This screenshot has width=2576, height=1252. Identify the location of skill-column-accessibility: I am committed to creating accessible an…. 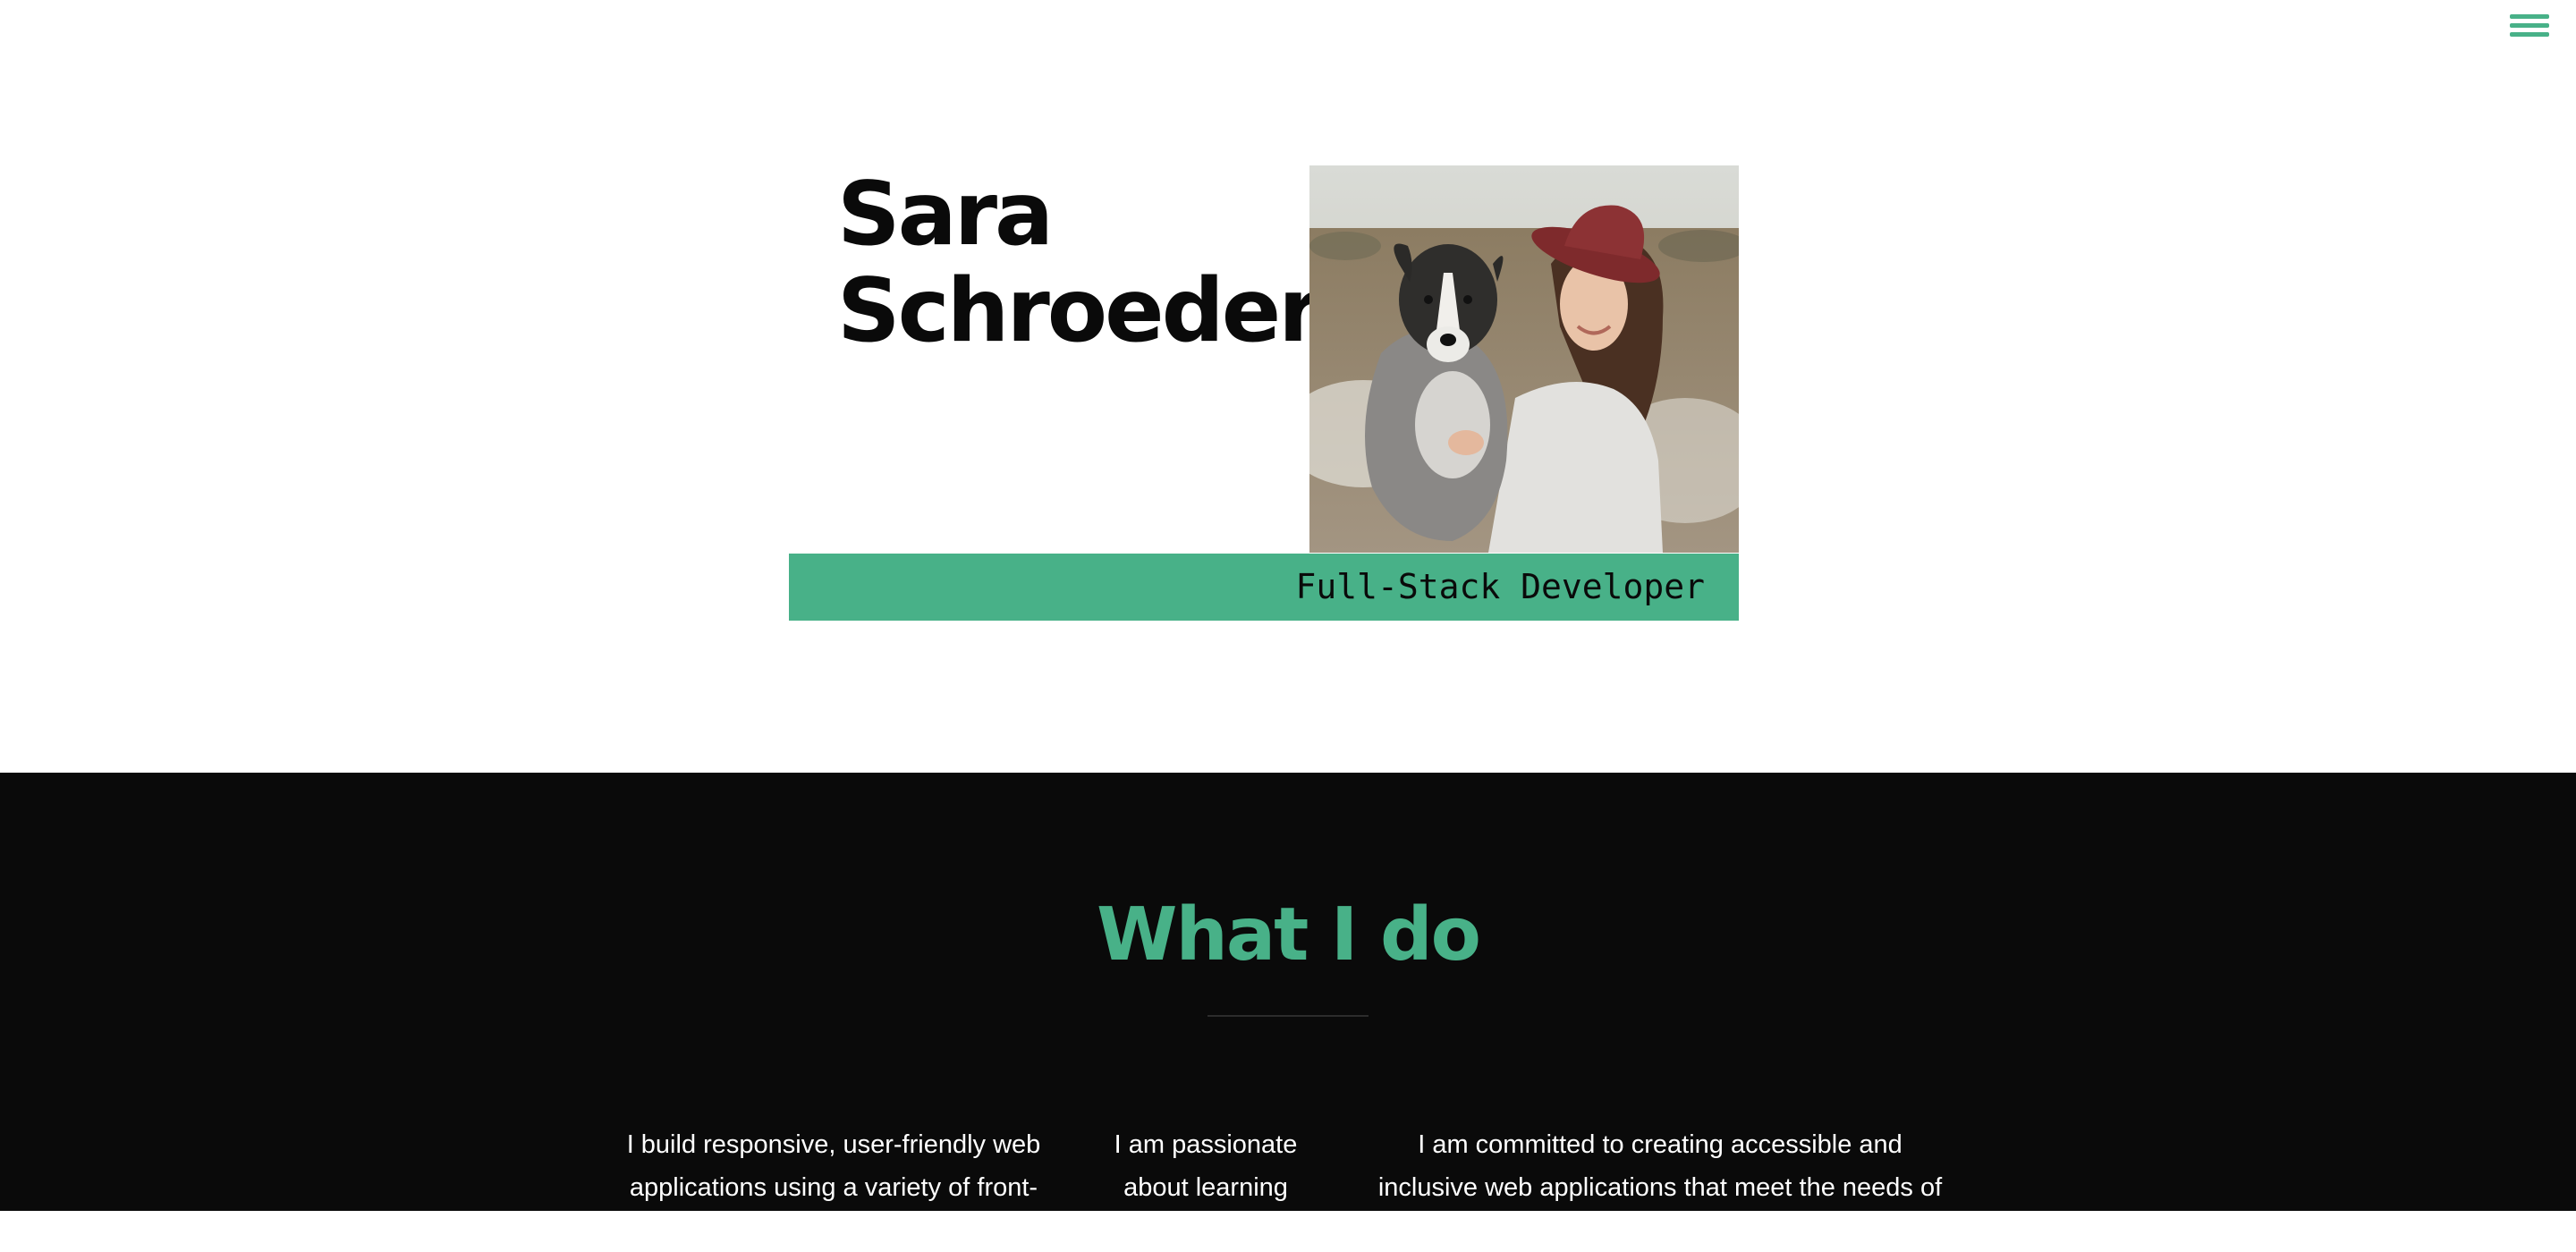
(1660, 1188).